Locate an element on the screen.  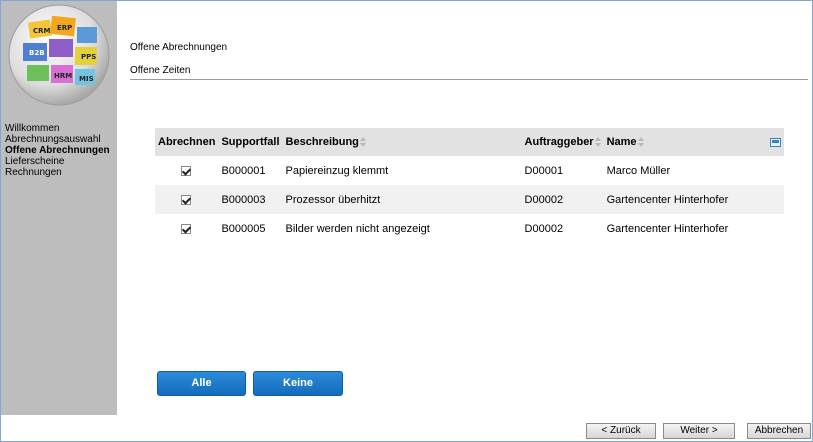
supportfall-cell: B000005 is located at coordinates (243, 228).